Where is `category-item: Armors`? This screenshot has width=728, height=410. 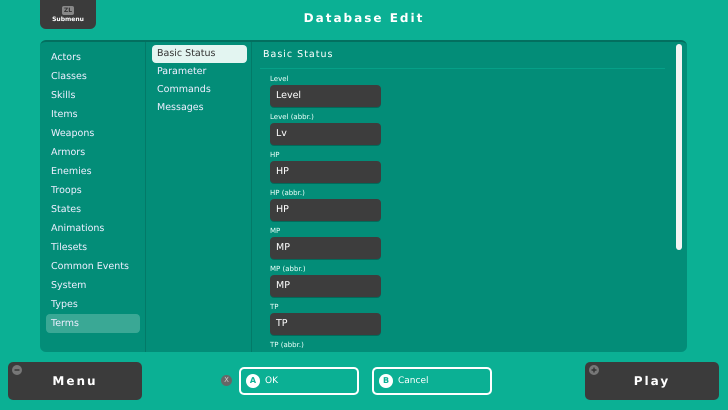
category-item: Armors is located at coordinates (93, 152).